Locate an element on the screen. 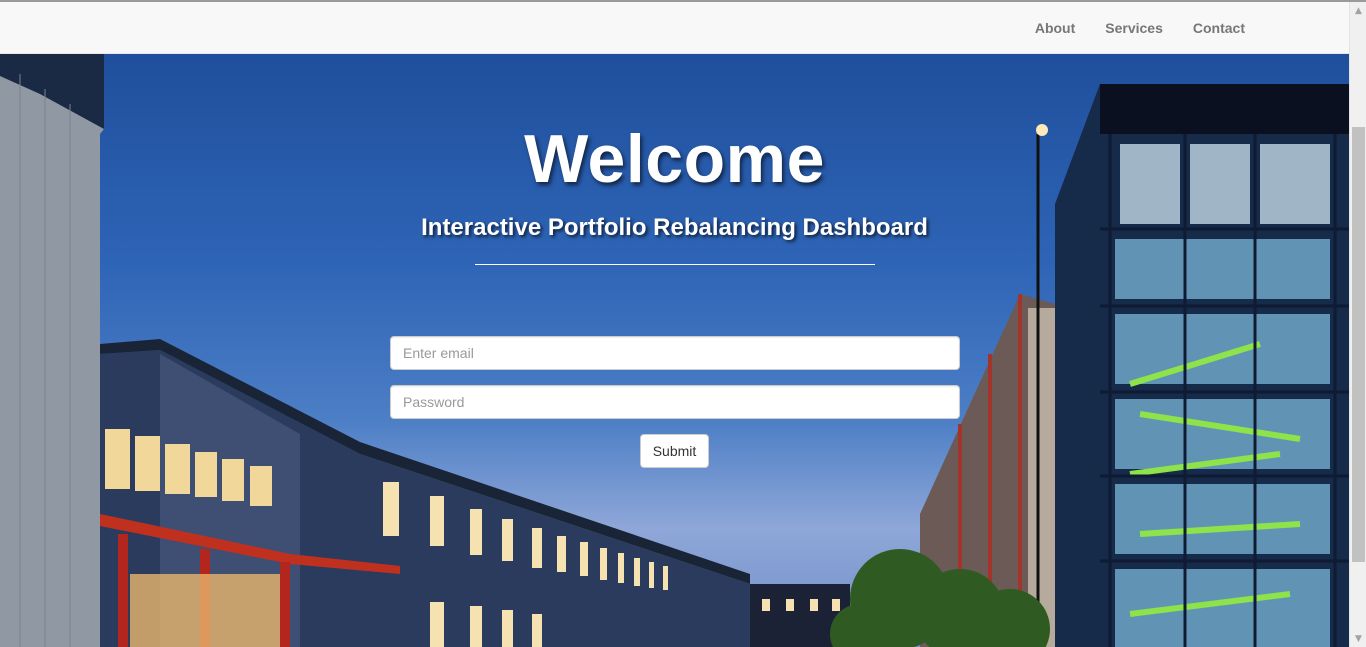 Image resolution: width=1366 pixels, height=647 pixels. vertical-scrollbar: ▲ ▼ is located at coordinates (1357, 324).